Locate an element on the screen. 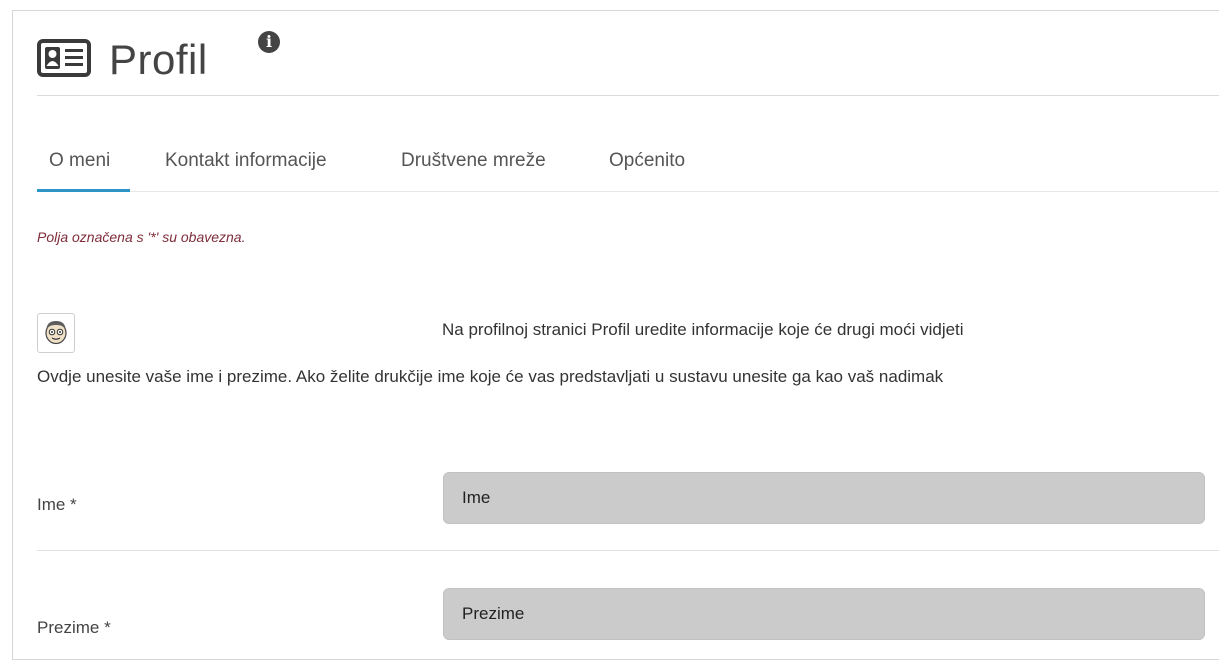  tab-o-meni: O meni is located at coordinates (83, 169).